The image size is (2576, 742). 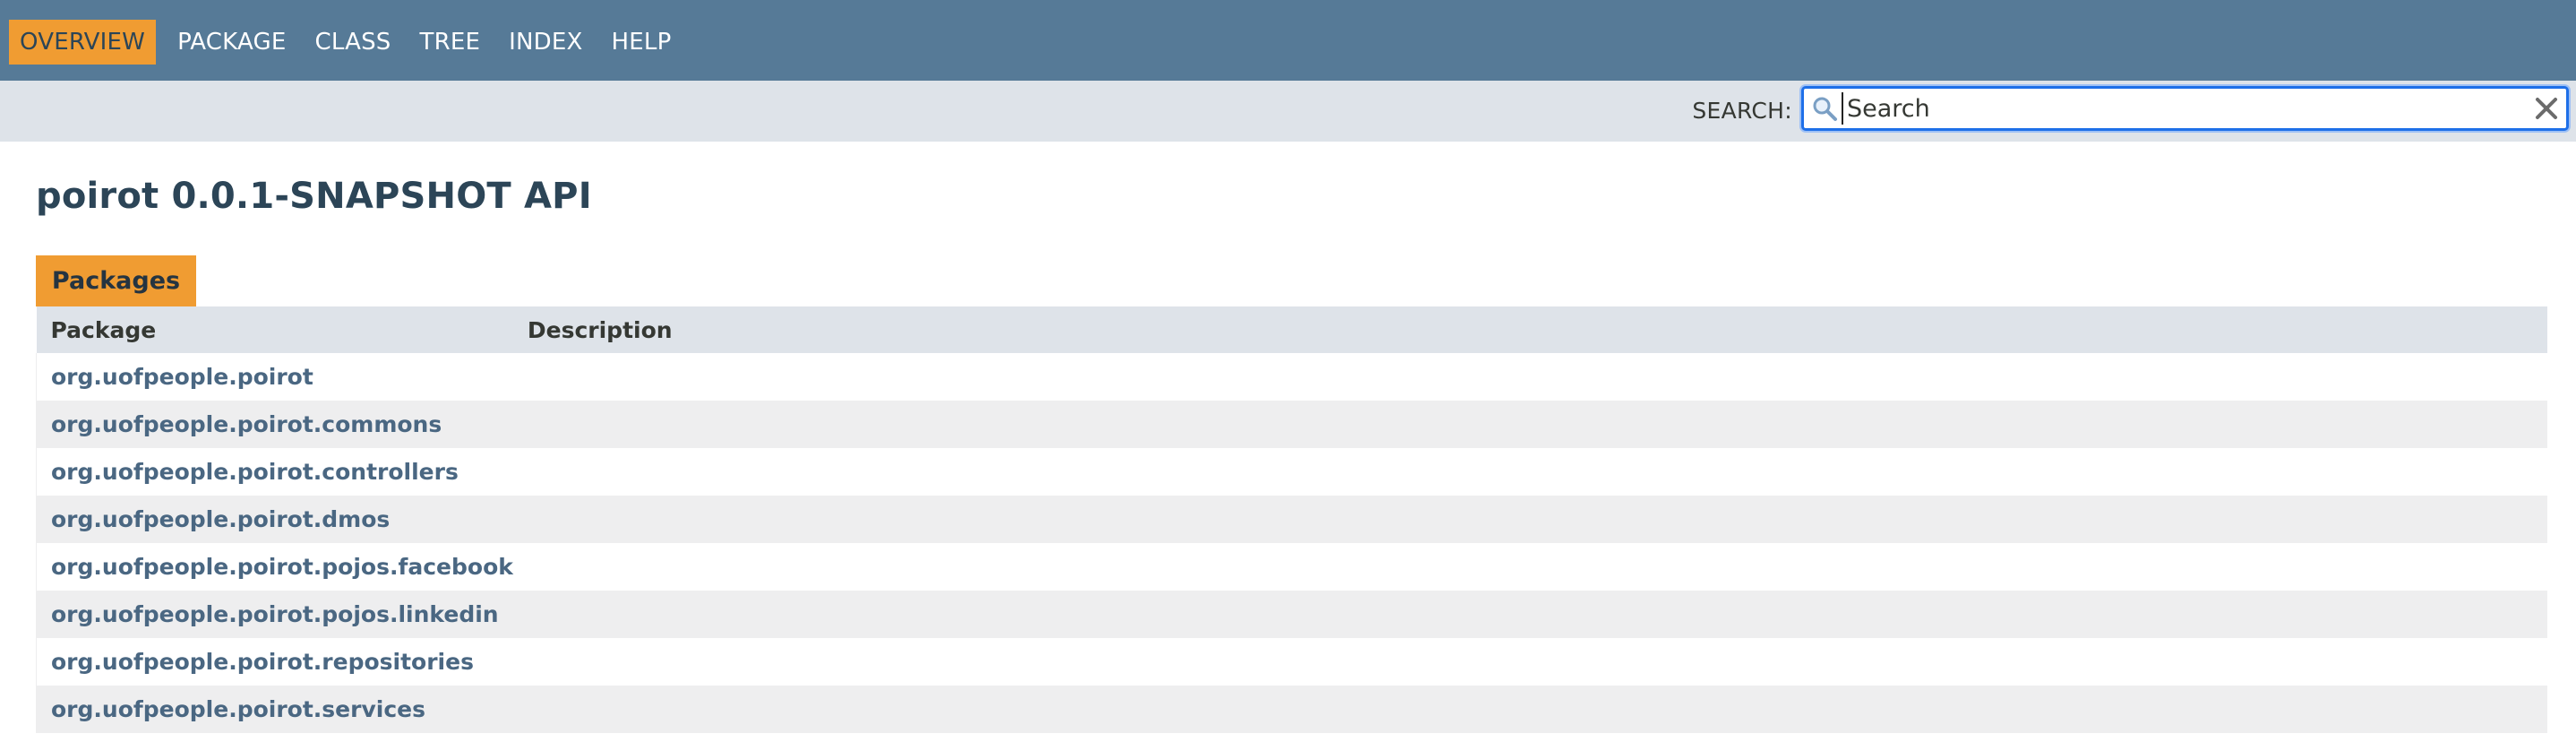 What do you see at coordinates (182, 377) in the screenshot?
I see `package-link: org.uofpeople.poirot` at bounding box center [182, 377].